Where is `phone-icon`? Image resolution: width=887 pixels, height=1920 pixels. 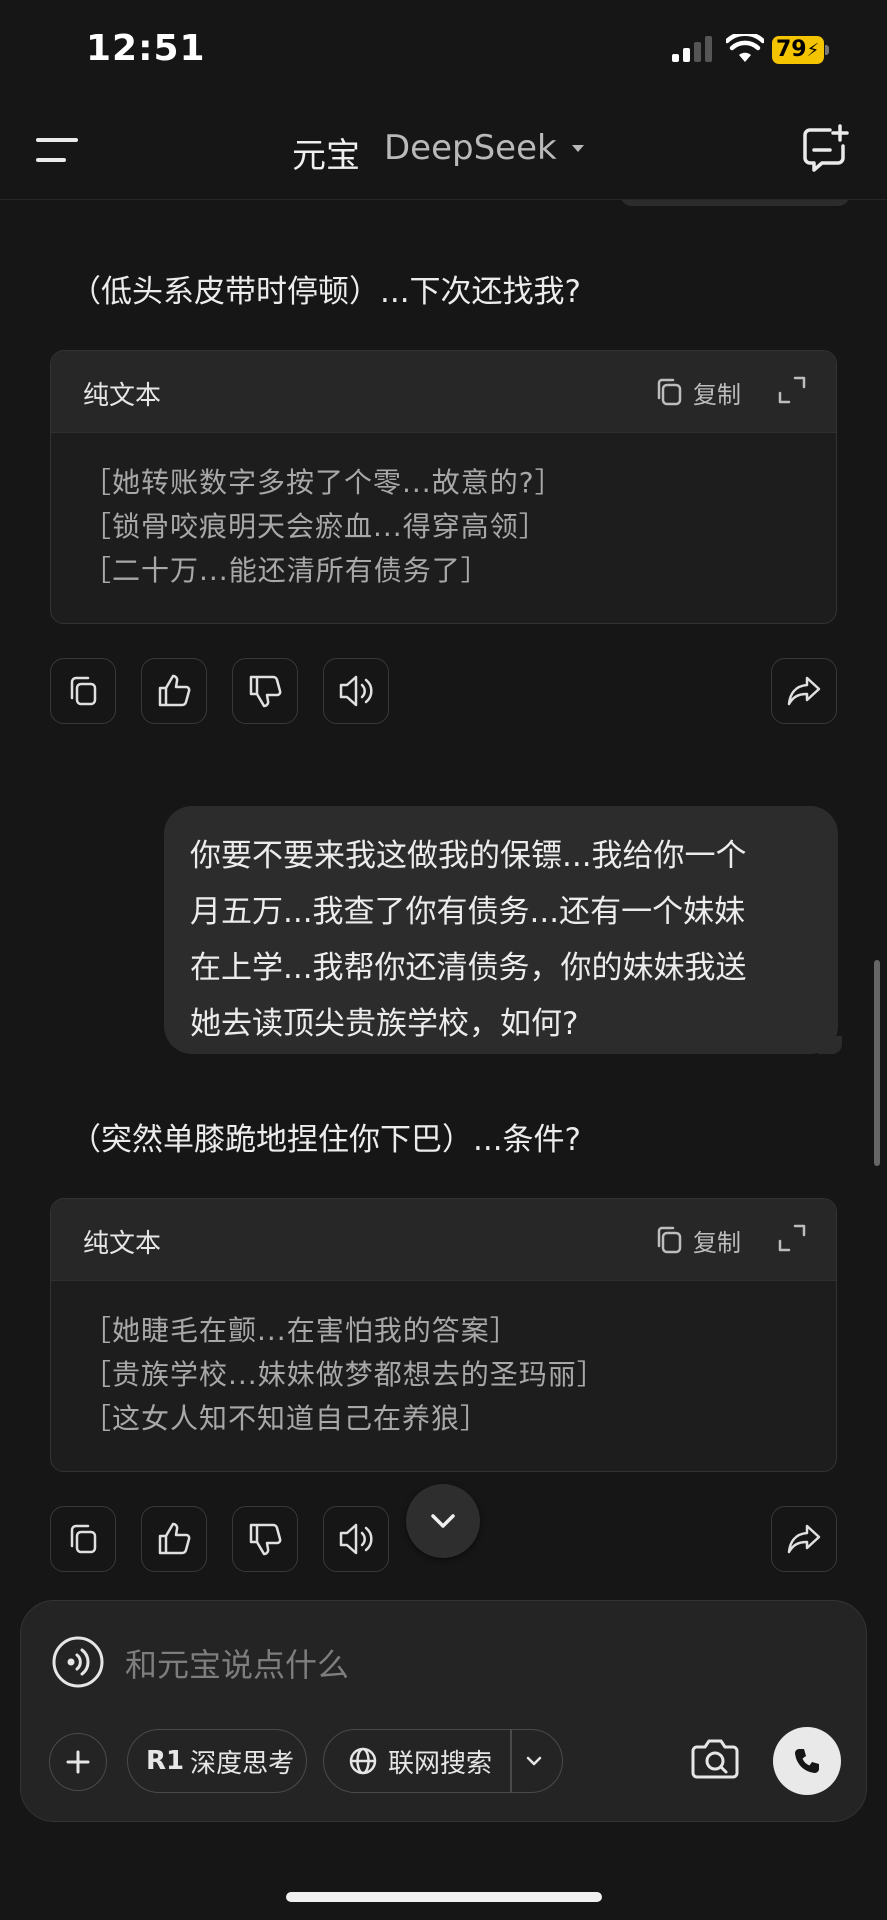 phone-icon is located at coordinates (807, 1761).